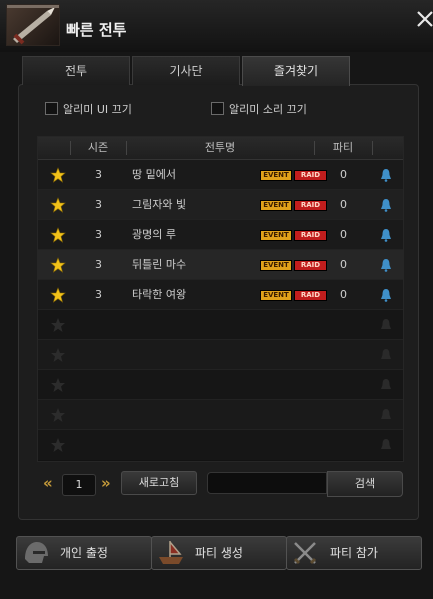 The height and width of the screenshot is (599, 433). I want to click on table-row: 3 땅 밑에서 EVENT RAID 0, so click(220, 175).